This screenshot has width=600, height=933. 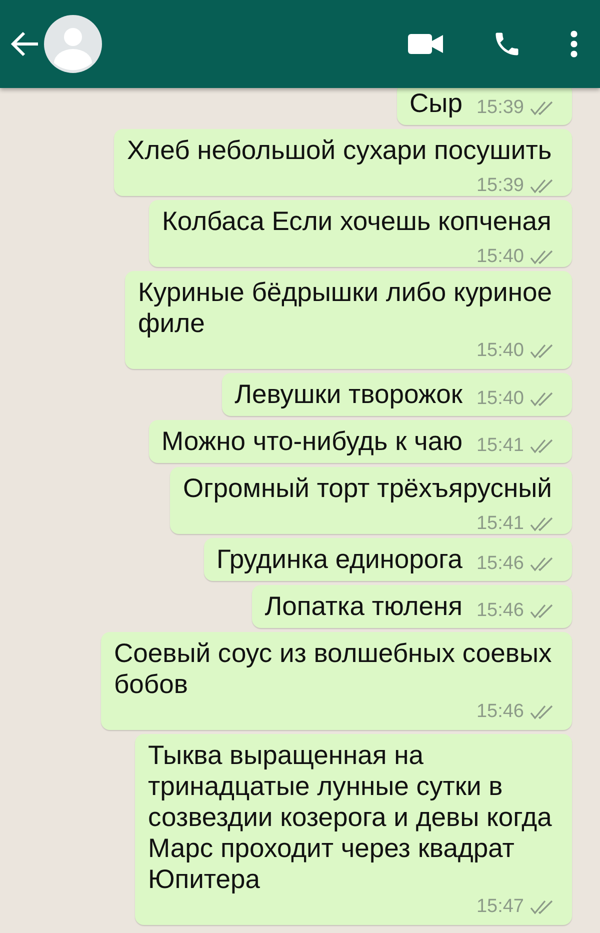 I want to click on video-call-icon, so click(x=426, y=44).